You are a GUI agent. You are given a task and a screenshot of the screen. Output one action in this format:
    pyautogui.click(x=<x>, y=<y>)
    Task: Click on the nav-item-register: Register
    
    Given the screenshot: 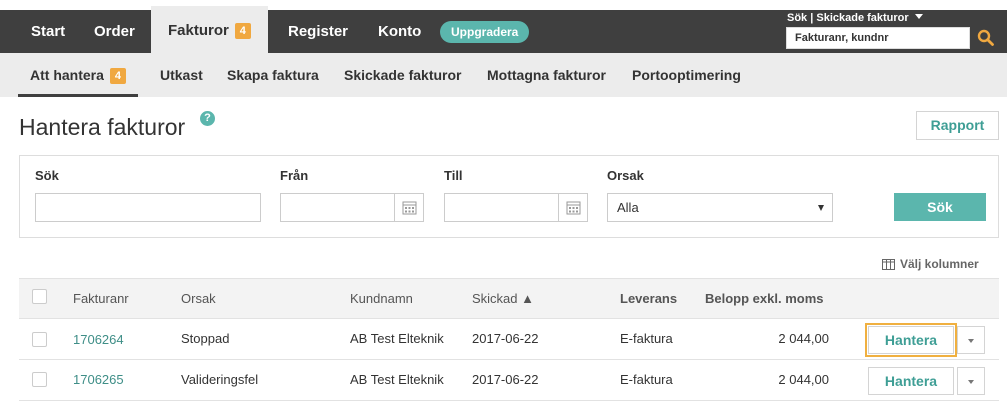 What is the action you would take?
    pyautogui.click(x=318, y=31)
    